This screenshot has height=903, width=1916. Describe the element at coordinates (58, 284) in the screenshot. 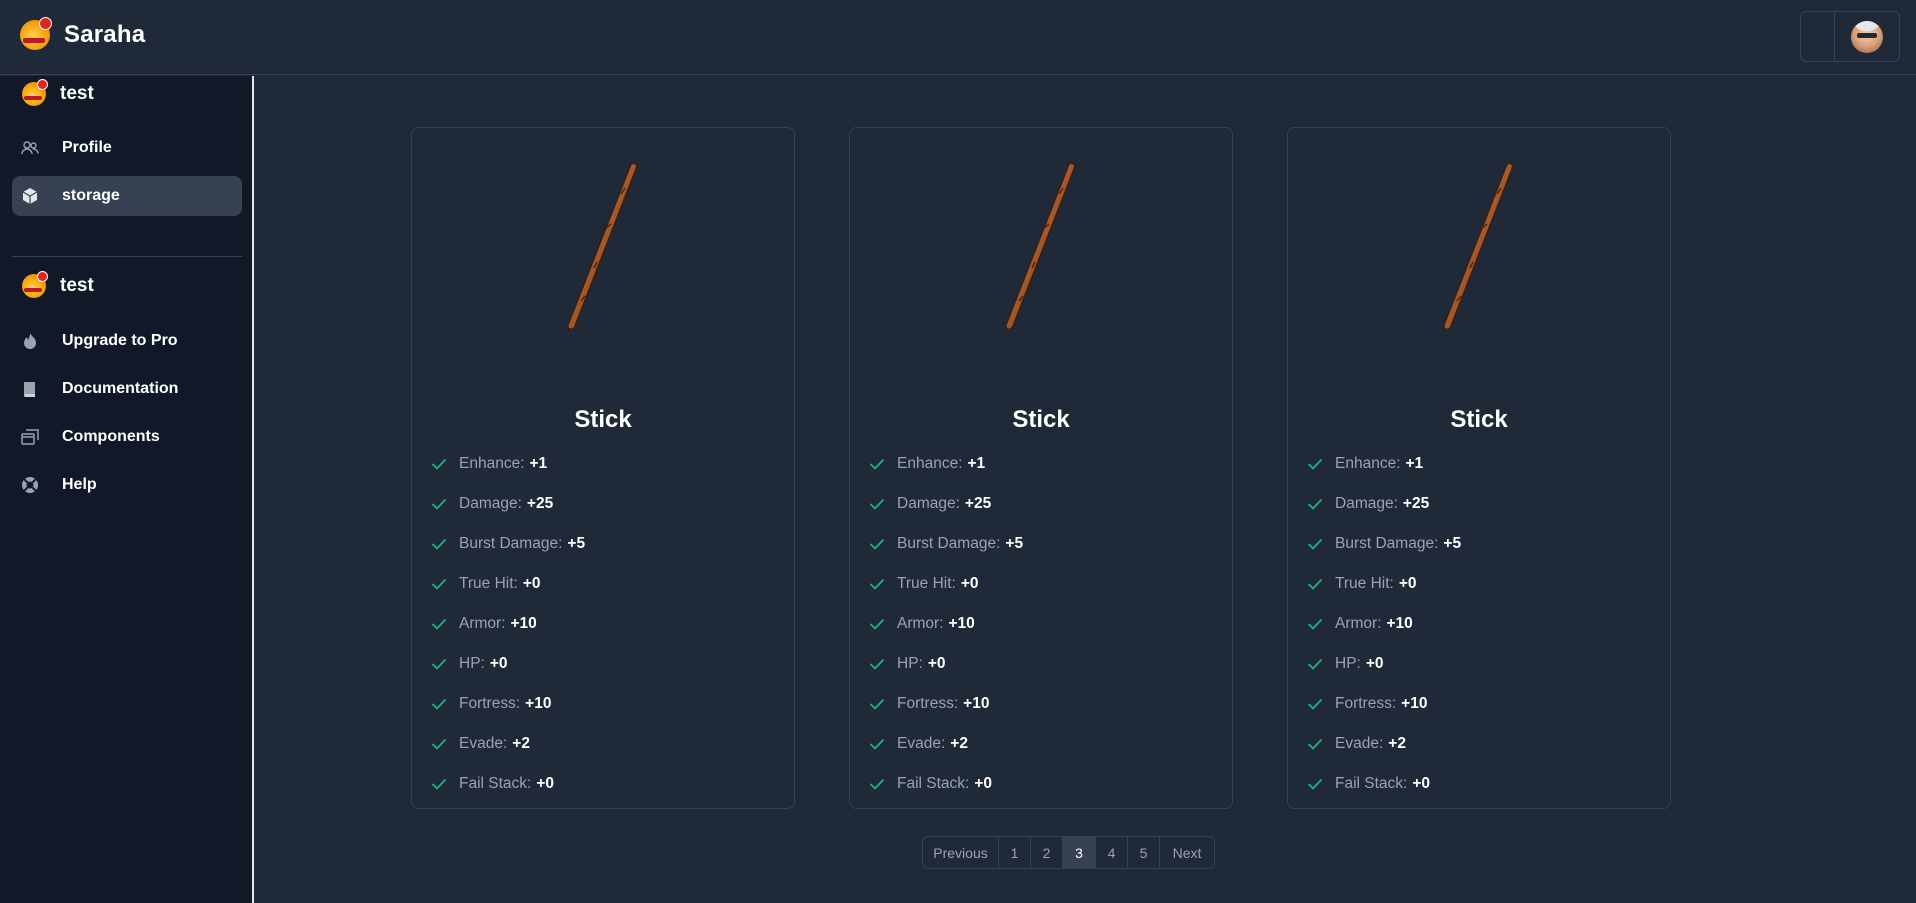

I see `sidebar-section-title: test` at that location.